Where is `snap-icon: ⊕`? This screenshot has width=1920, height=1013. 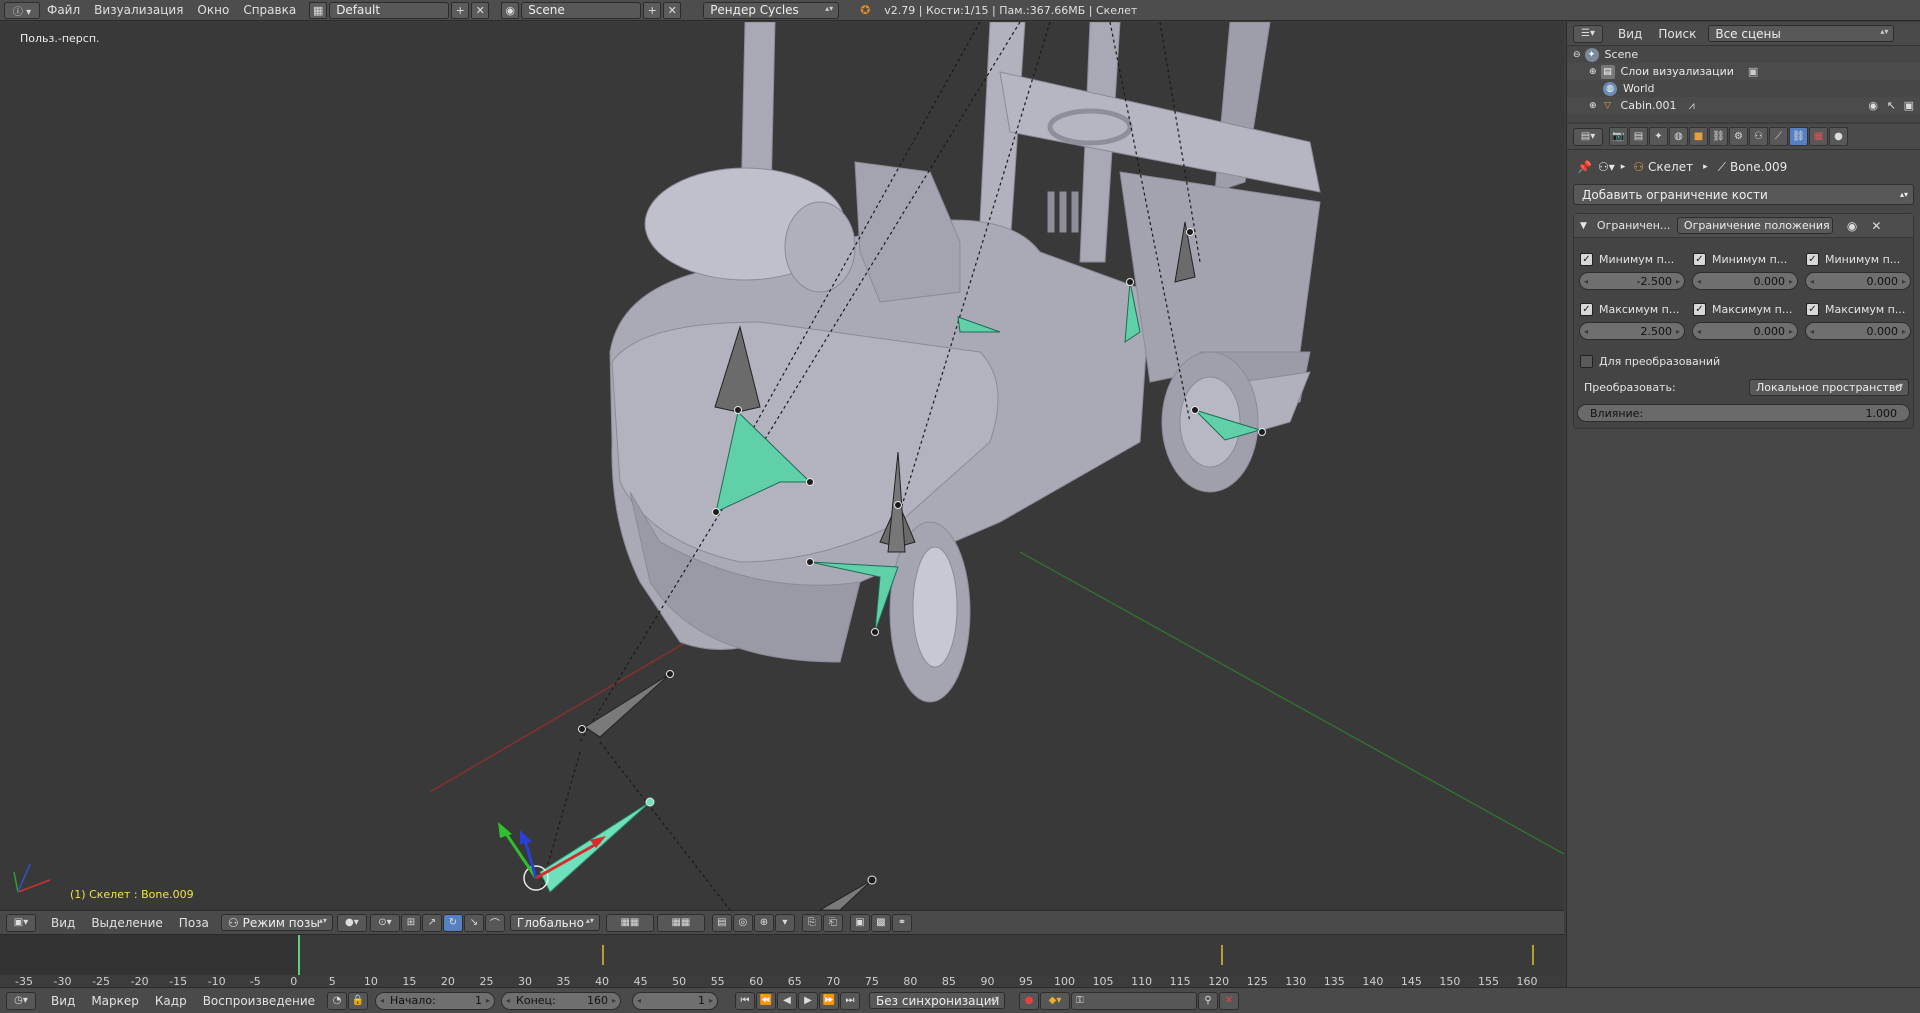 snap-icon: ⊕ is located at coordinates (763, 922).